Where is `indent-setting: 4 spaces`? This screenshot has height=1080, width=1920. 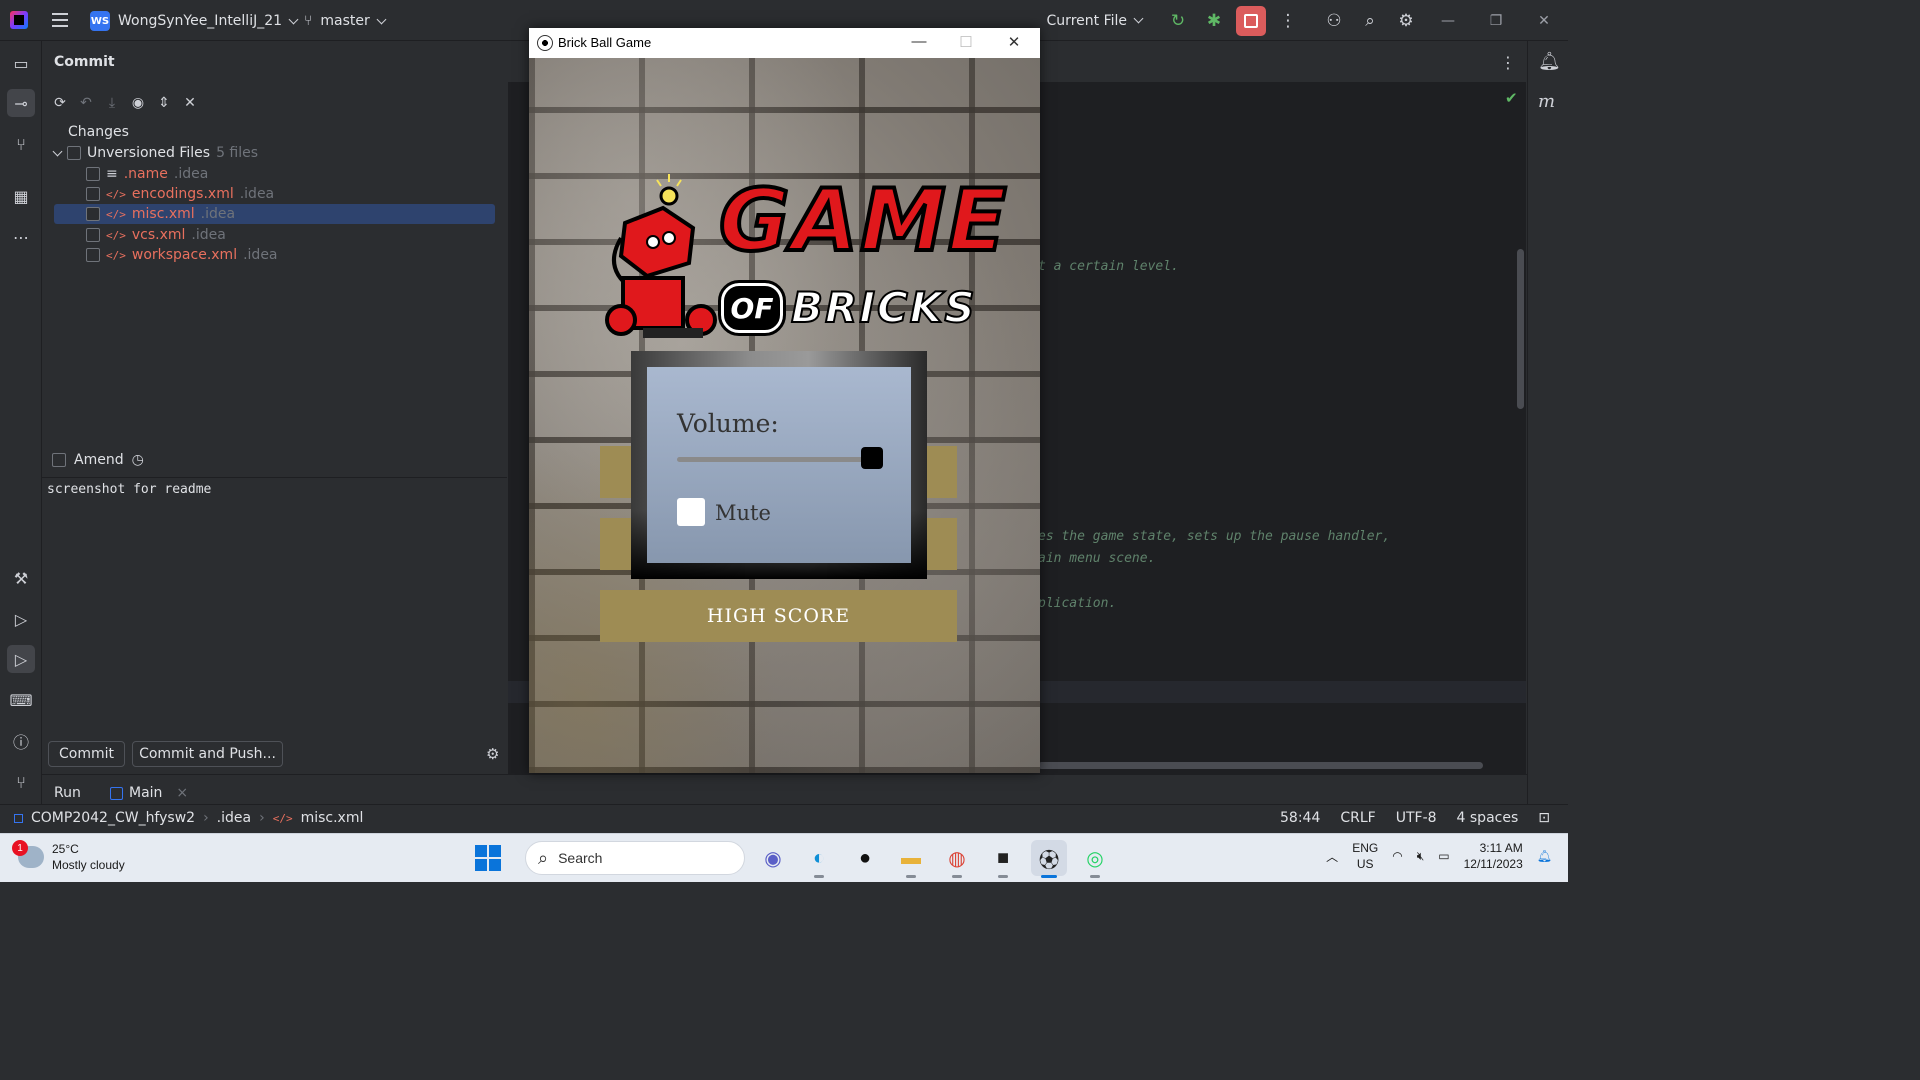
indent-setting: 4 spaces is located at coordinates (1488, 818).